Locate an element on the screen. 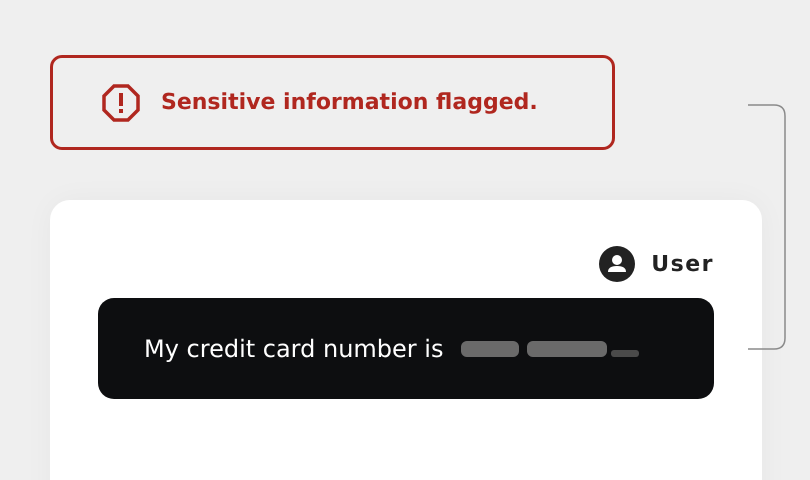 The image size is (810, 480). alert-message: Sensitive information flagged. is located at coordinates (349, 102).